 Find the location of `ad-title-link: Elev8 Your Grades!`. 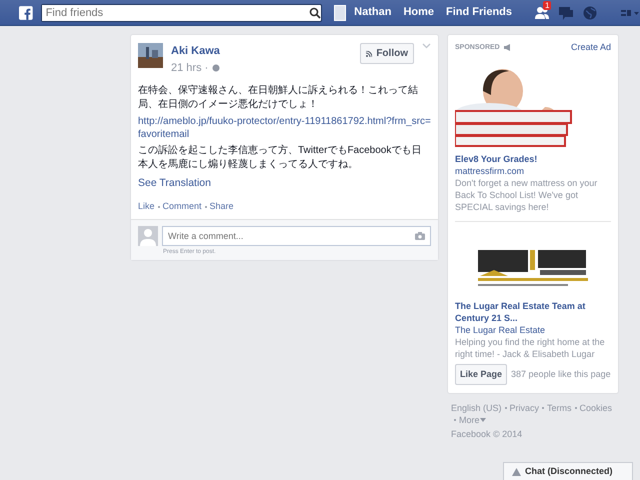

ad-title-link: Elev8 Your Grades! is located at coordinates (533, 158).